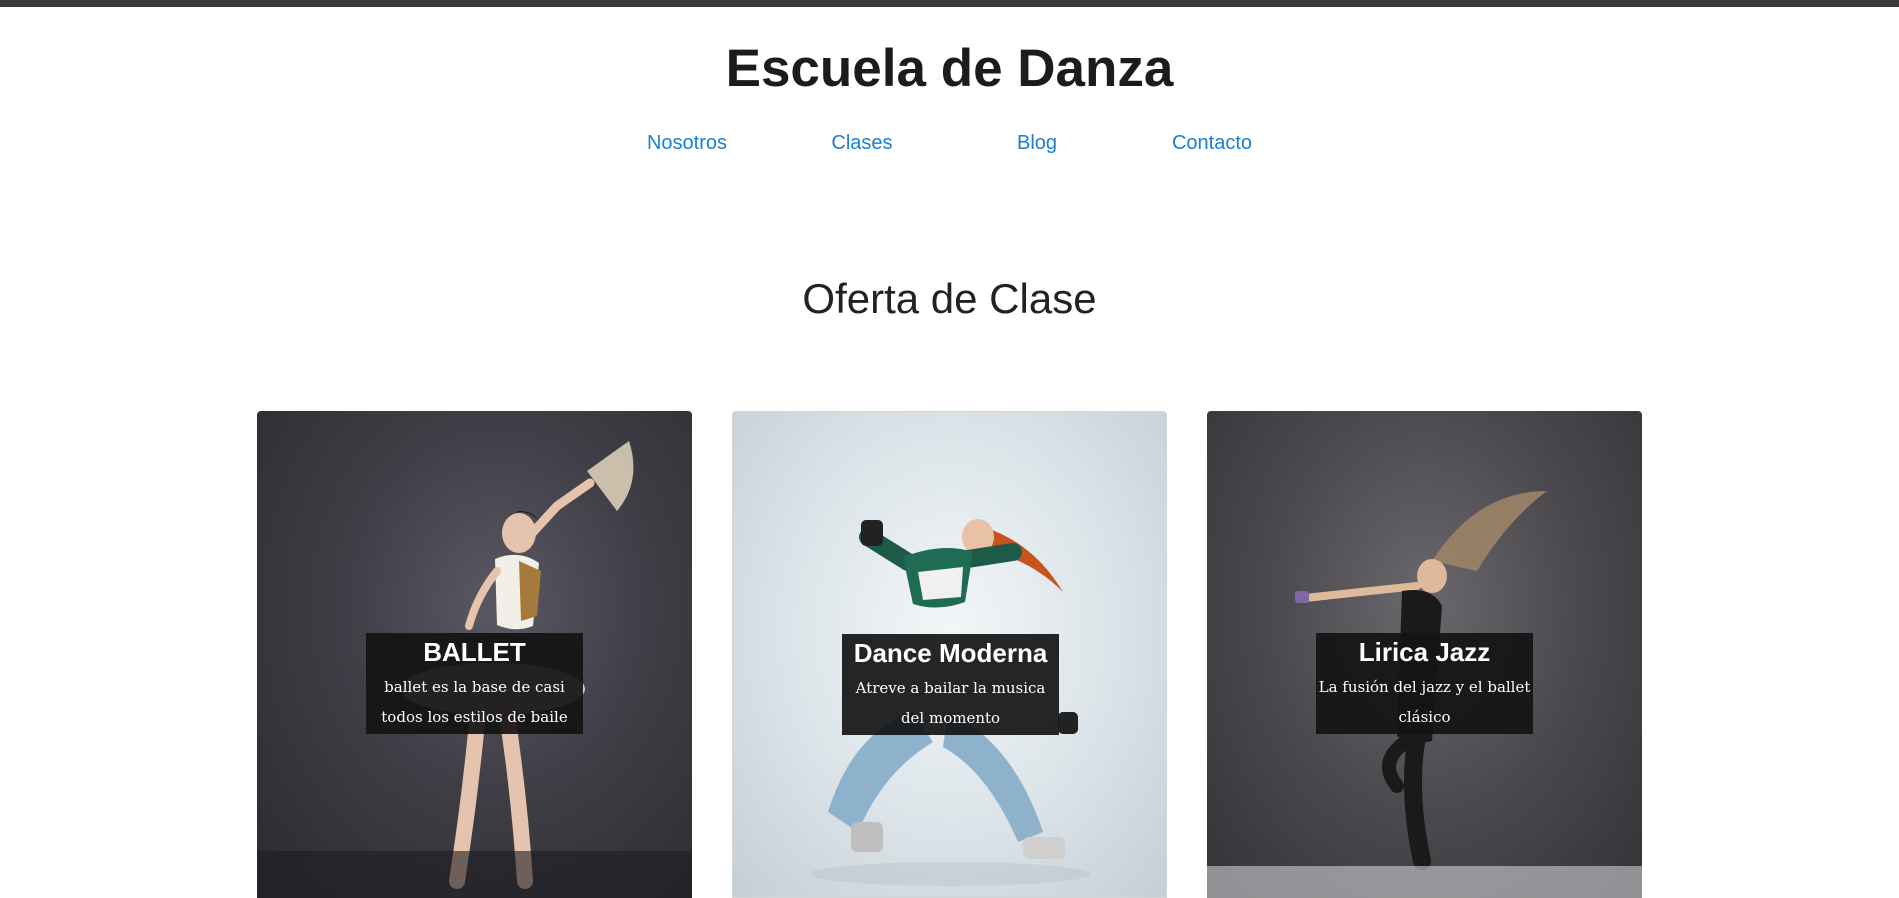 This screenshot has height=898, width=1899. Describe the element at coordinates (949, 3) in the screenshot. I see `top-bar` at that location.